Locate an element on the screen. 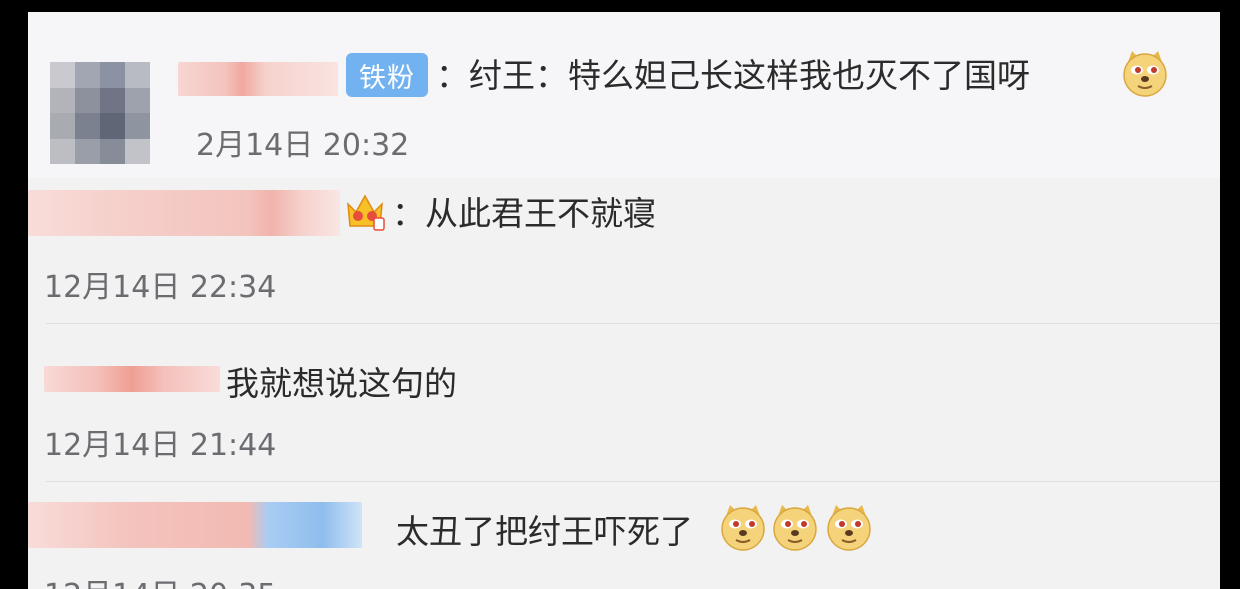  comment-time: 12月14日 22:34 is located at coordinates (160, 287).